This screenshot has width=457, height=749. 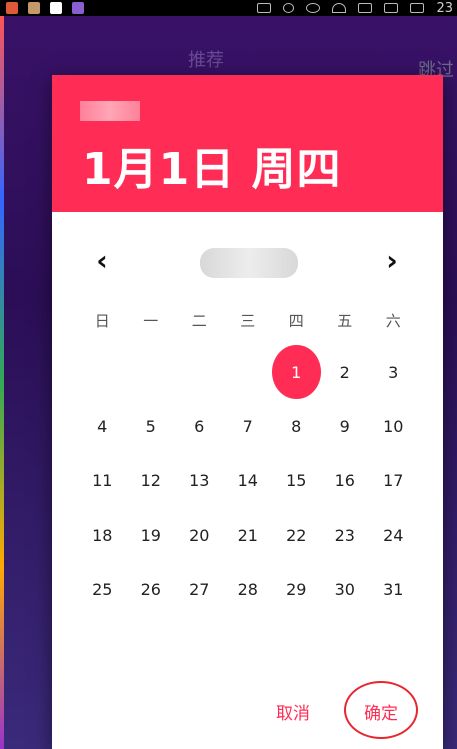 I want to click on day-cell: 3, so click(x=393, y=372).